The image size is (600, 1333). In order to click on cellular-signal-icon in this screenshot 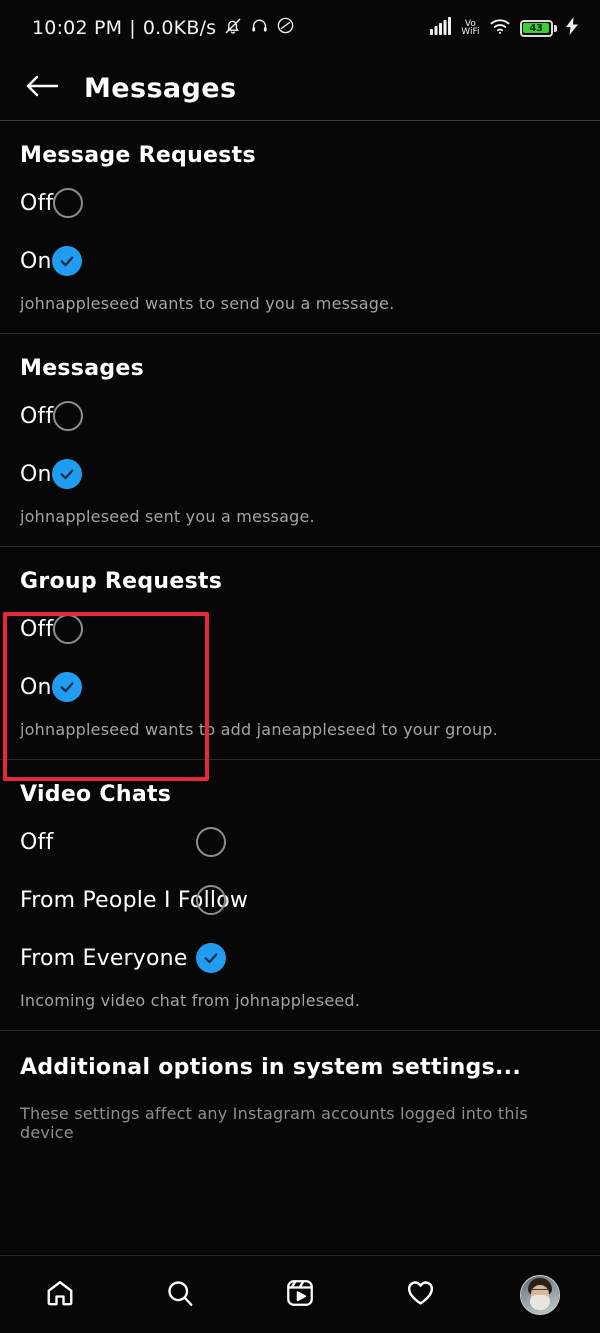, I will do `click(441, 28)`.